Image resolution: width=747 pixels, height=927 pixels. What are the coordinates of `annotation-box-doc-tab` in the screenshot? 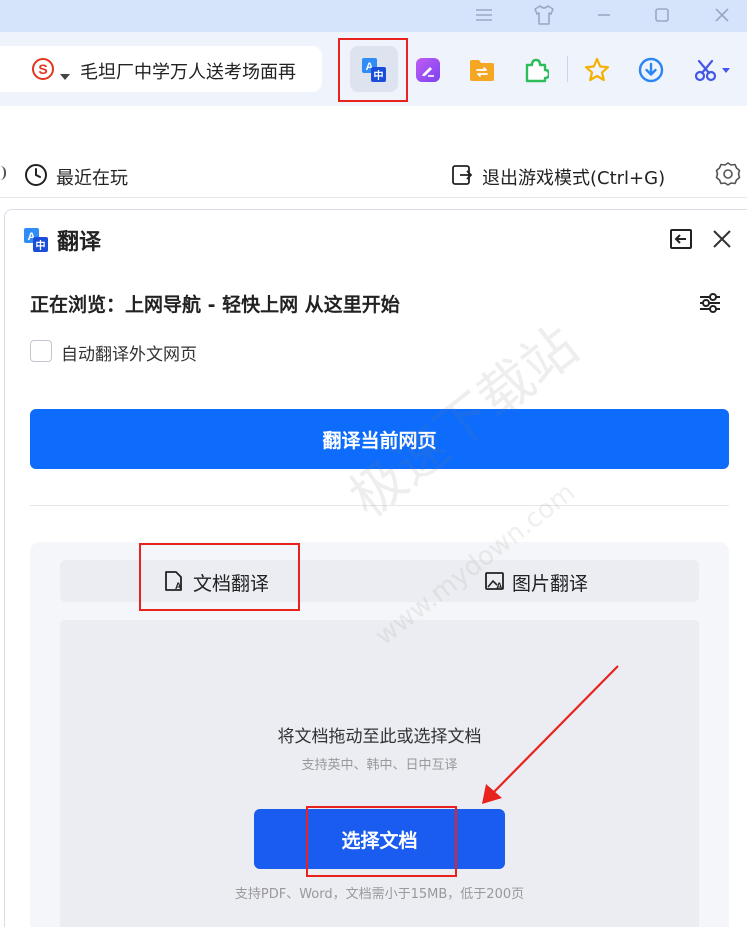 It's located at (219, 577).